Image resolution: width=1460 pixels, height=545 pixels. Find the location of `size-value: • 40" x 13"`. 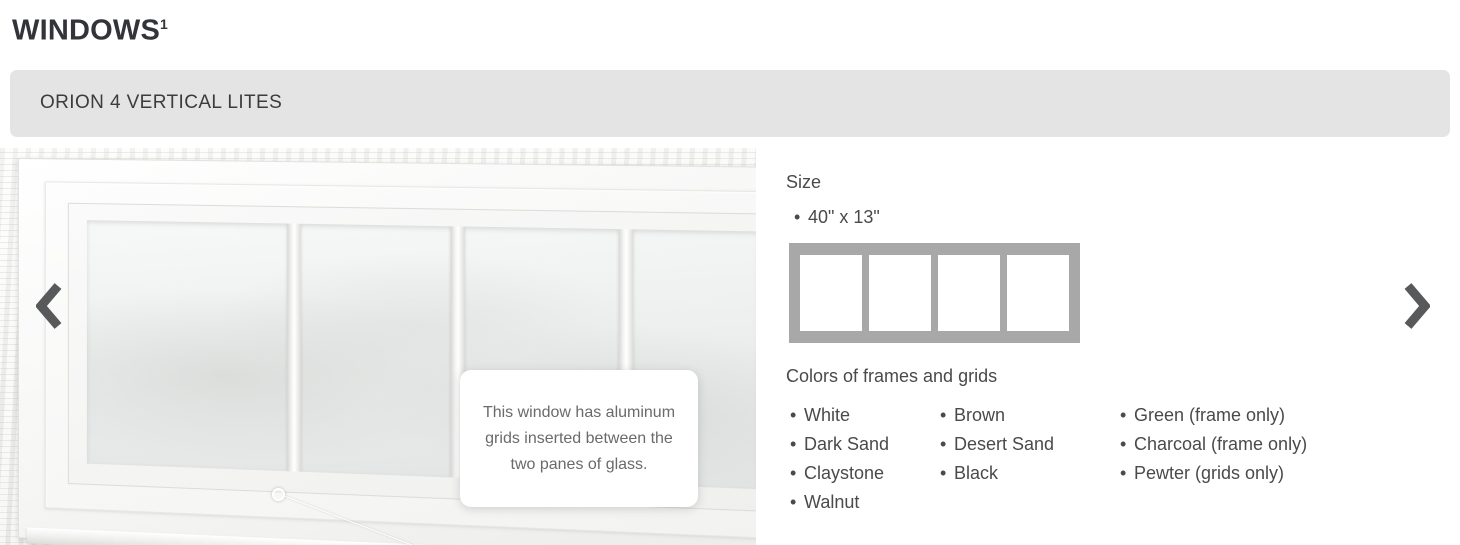

size-value: • 40" x 13" is located at coordinates (837, 217).